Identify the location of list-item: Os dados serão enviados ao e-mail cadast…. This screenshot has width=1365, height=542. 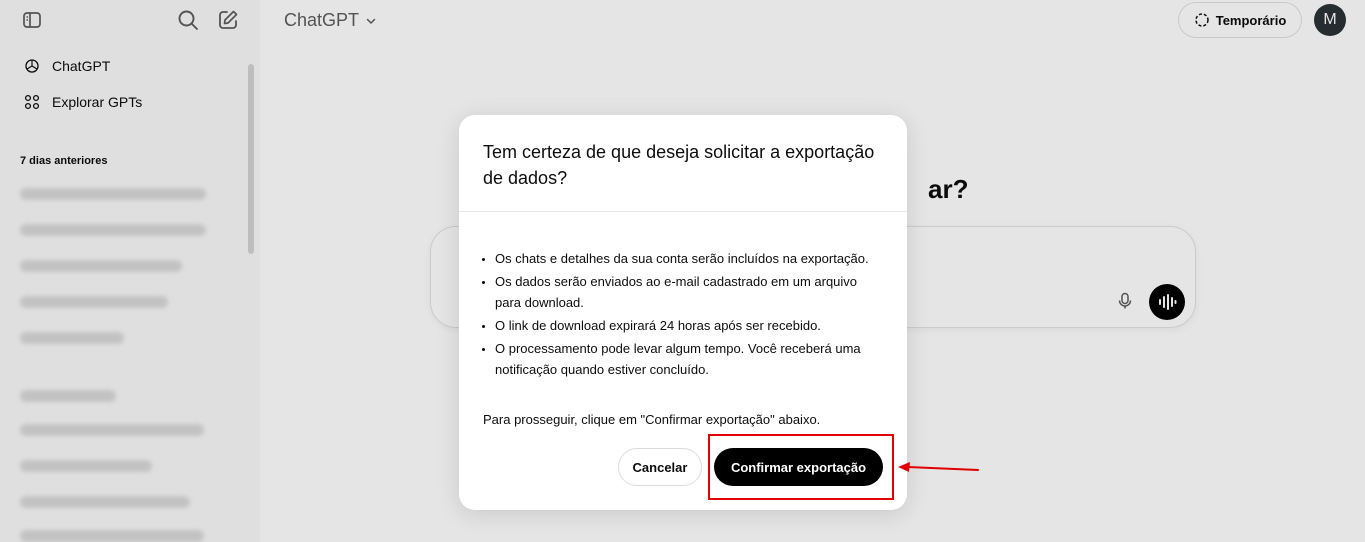
(685, 292).